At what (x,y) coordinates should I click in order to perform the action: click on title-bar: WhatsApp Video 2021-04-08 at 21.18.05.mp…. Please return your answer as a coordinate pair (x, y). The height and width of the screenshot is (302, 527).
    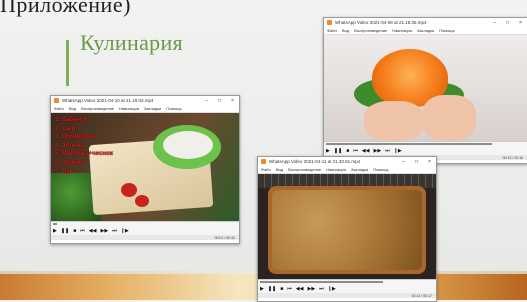
    Looking at the image, I should click on (425, 22).